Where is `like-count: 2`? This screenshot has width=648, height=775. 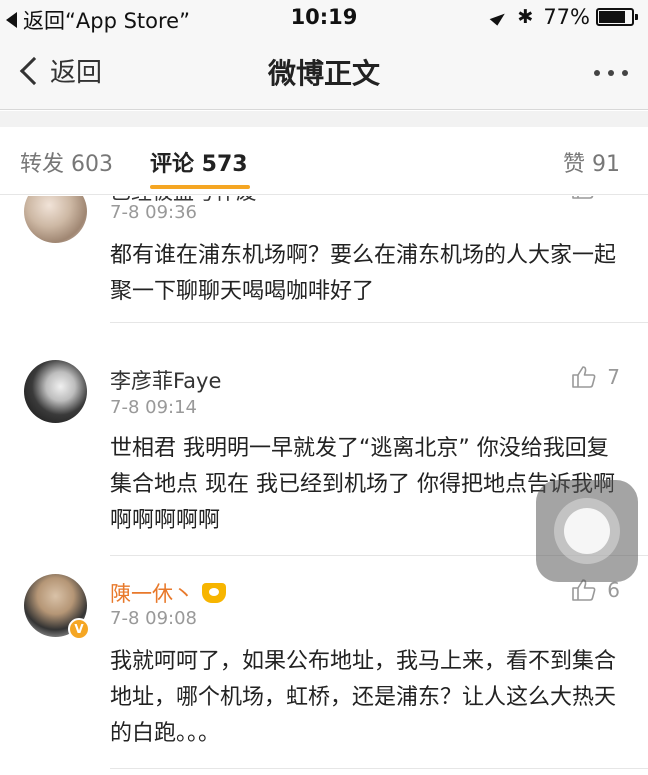 like-count: 2 is located at coordinates (613, 198).